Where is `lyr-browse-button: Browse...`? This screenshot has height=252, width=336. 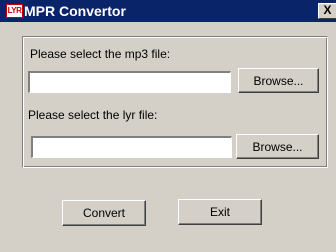
lyr-browse-button: Browse... is located at coordinates (277, 146).